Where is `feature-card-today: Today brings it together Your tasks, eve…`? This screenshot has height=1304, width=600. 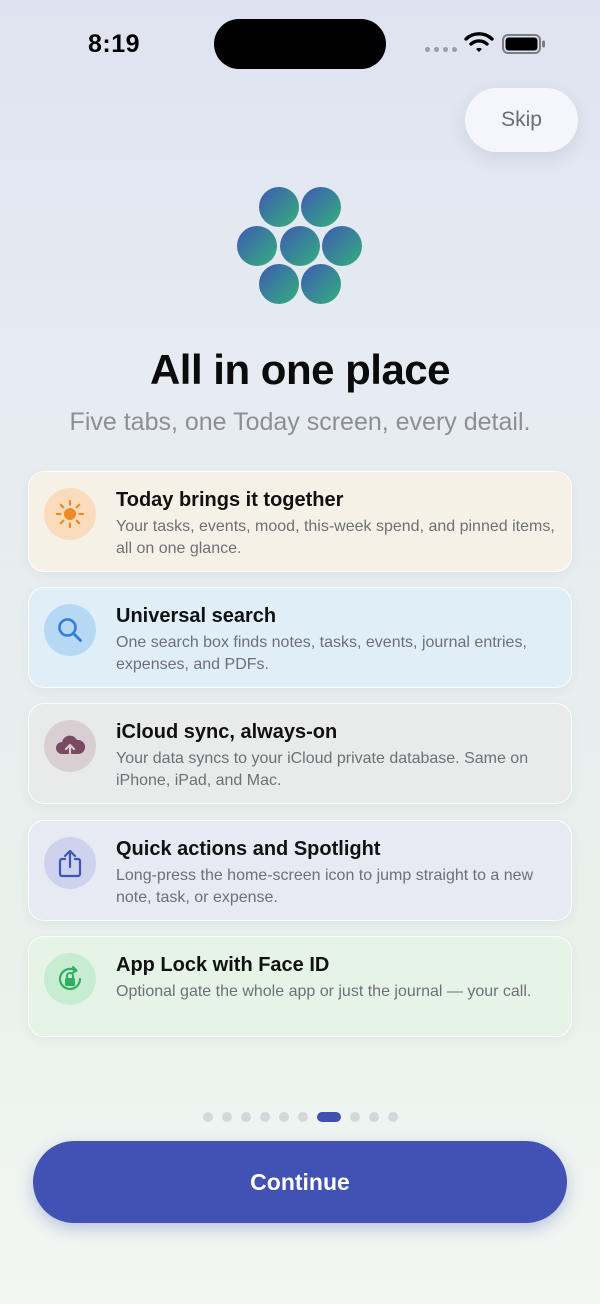
feature-card-today: Today brings it together Your tasks, eve… is located at coordinates (300, 521).